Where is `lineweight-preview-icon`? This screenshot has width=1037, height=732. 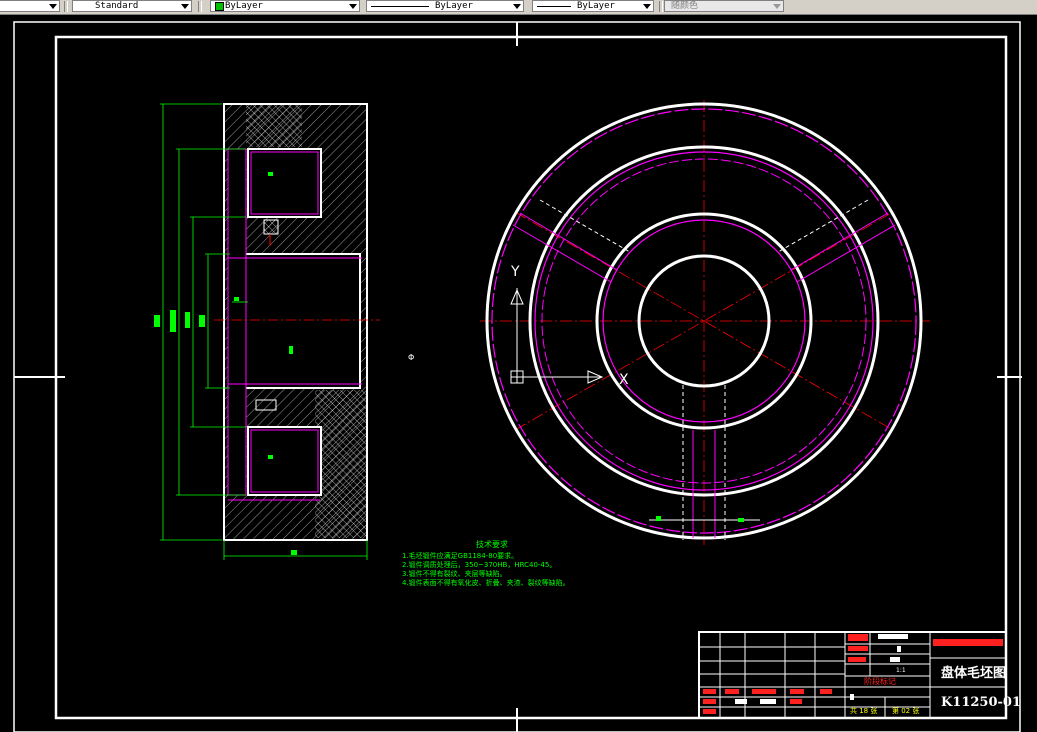 lineweight-preview-icon is located at coordinates (554, 6).